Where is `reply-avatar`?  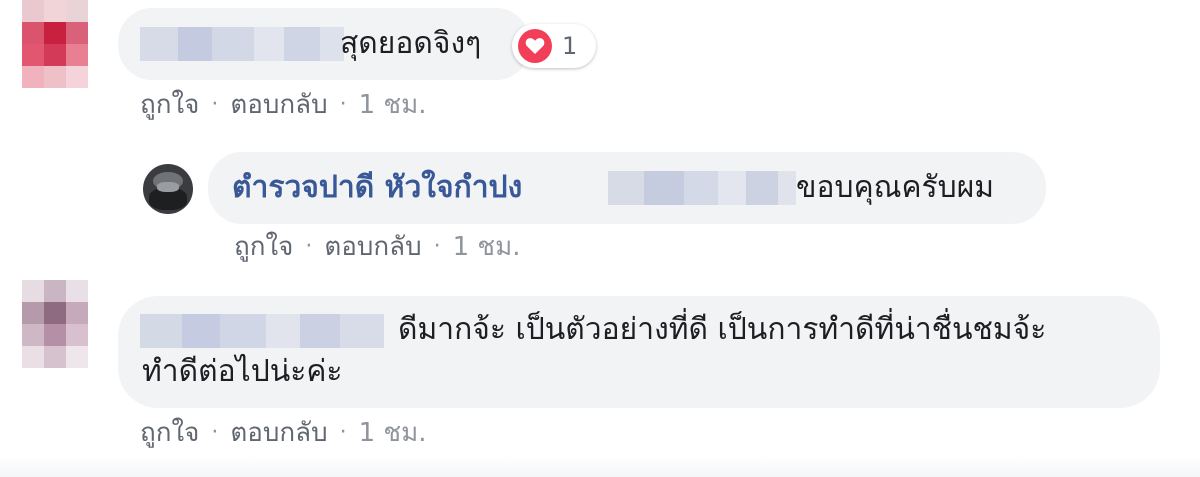 reply-avatar is located at coordinates (168, 189).